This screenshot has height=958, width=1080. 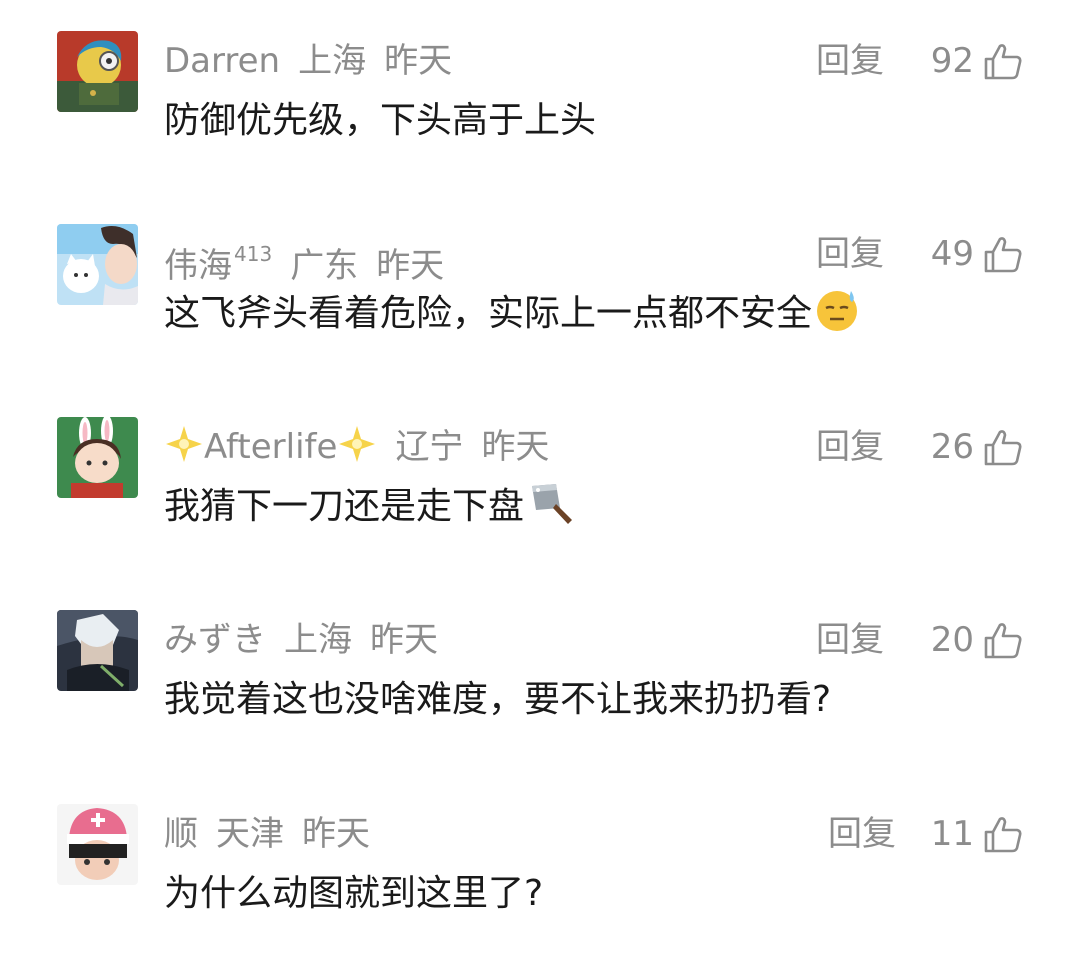 I want to click on comment-text-row: 这飞斧头看着危险，实际上一点都不安全, so click(x=512, y=314).